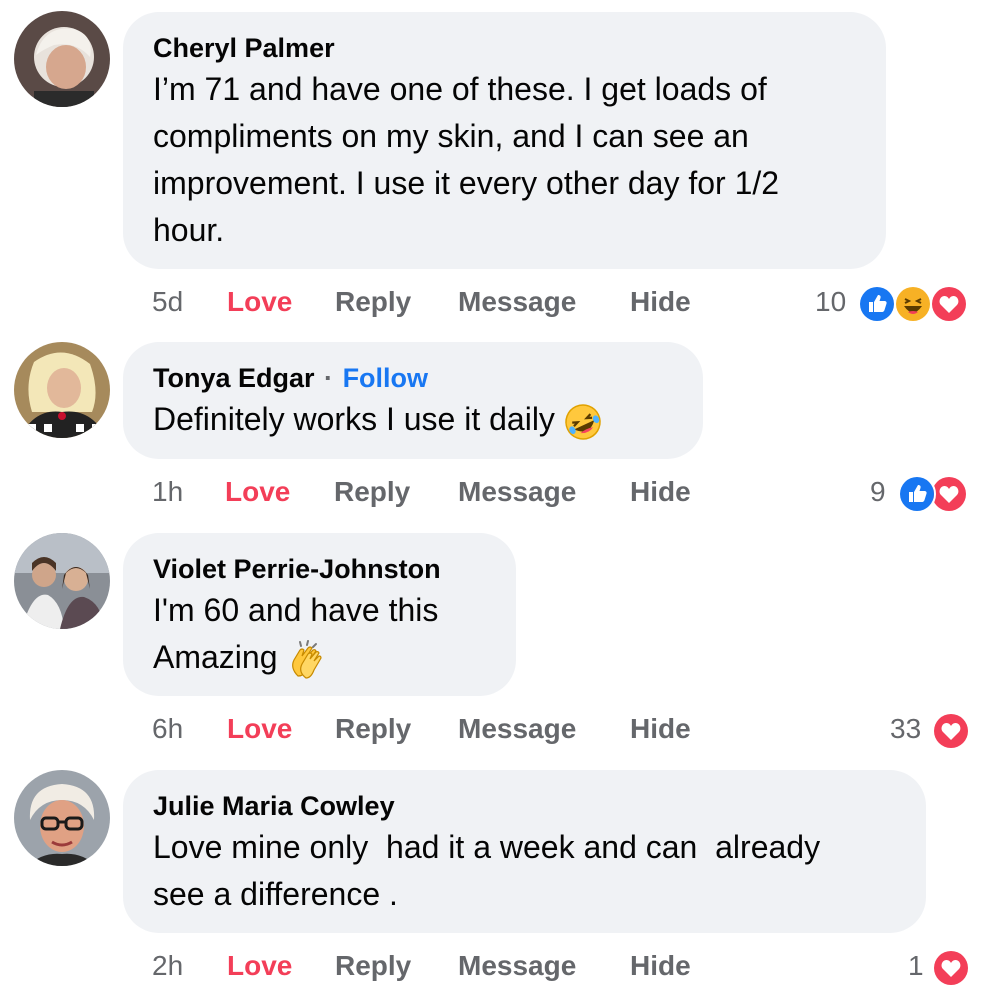  I want to click on comment-text-line: see a difference ., so click(275, 894).